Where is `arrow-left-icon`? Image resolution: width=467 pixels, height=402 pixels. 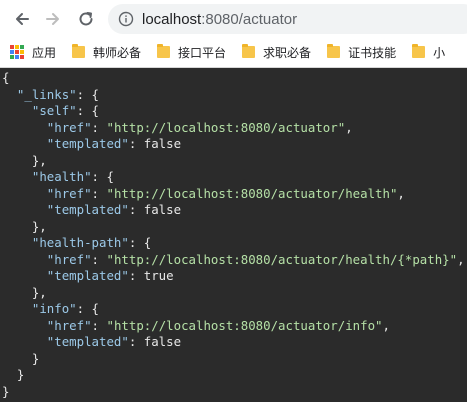
arrow-left-icon is located at coordinates (22, 19).